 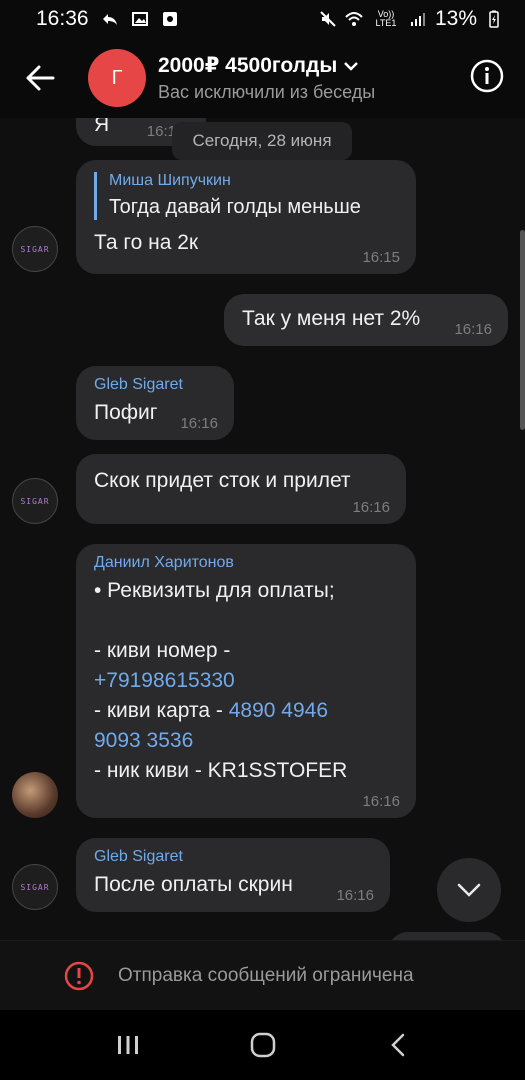 I want to click on sender-name: Даниил Харитонов, so click(x=164, y=562).